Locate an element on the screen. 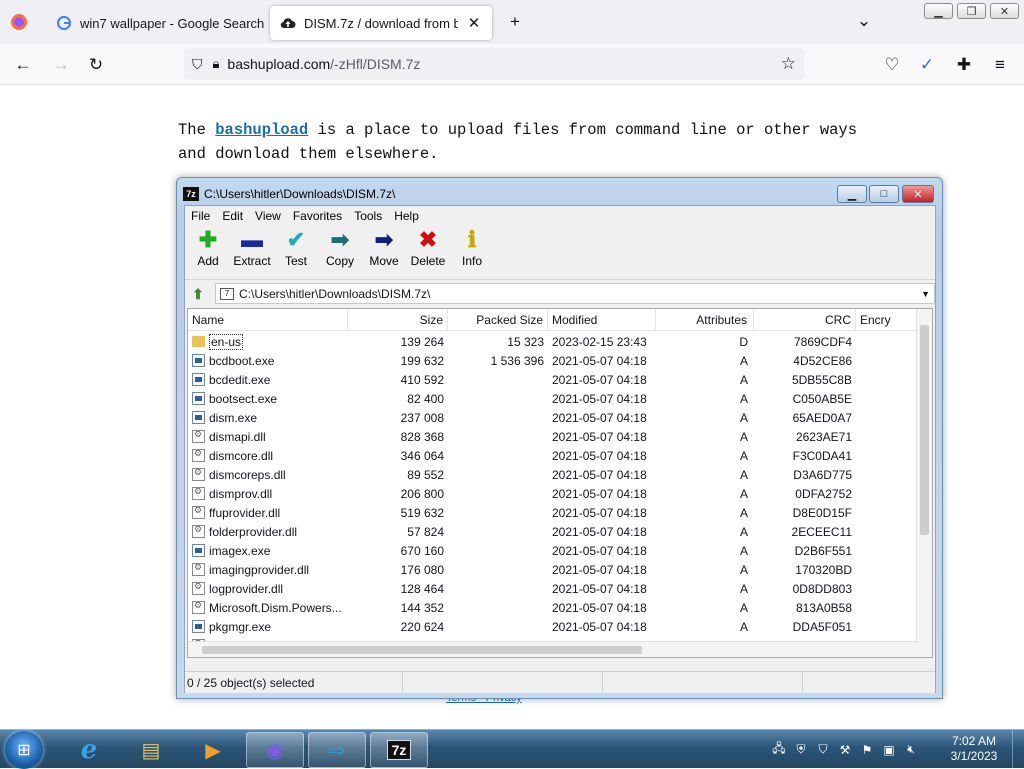  cell-modified: 2021-05-07 04:18 is located at coordinates (599, 512).